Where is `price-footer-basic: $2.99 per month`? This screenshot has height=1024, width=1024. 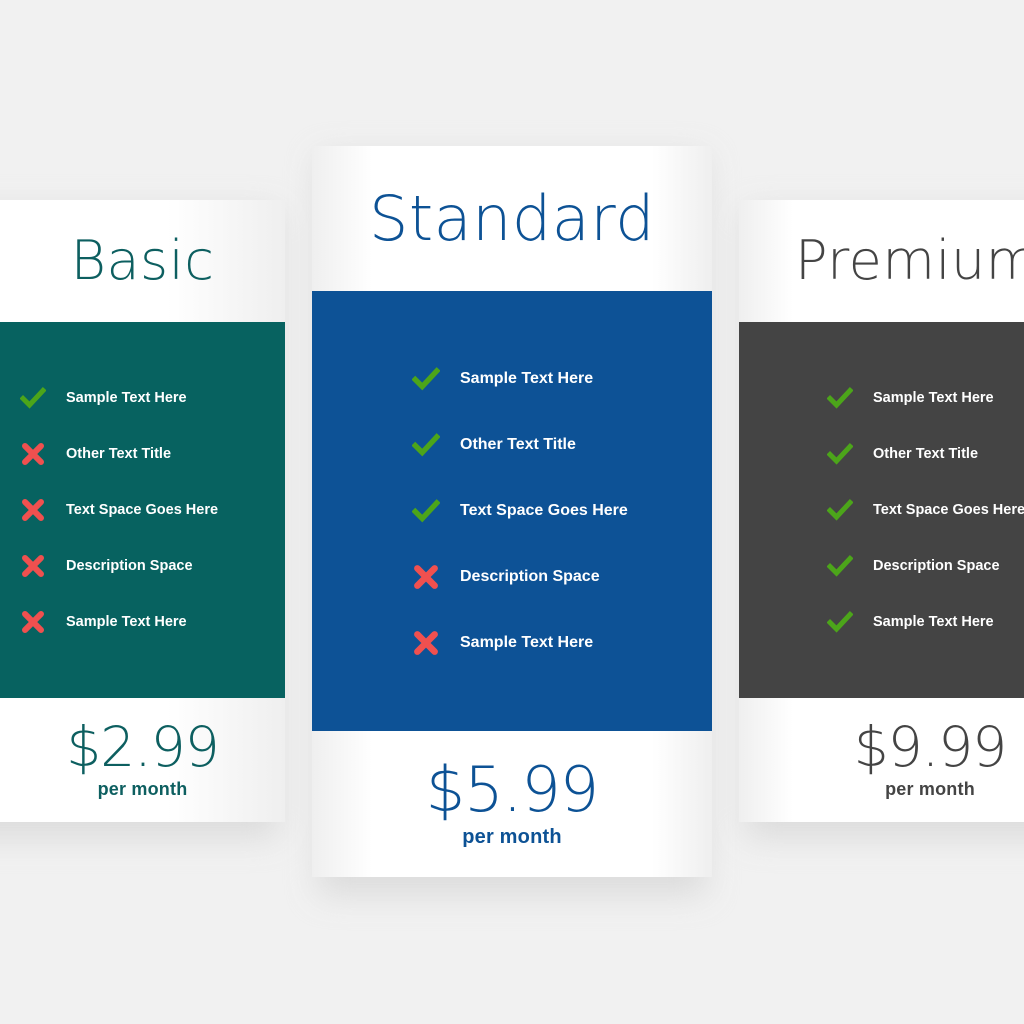
price-footer-basic: $2.99 per month is located at coordinates (142, 760).